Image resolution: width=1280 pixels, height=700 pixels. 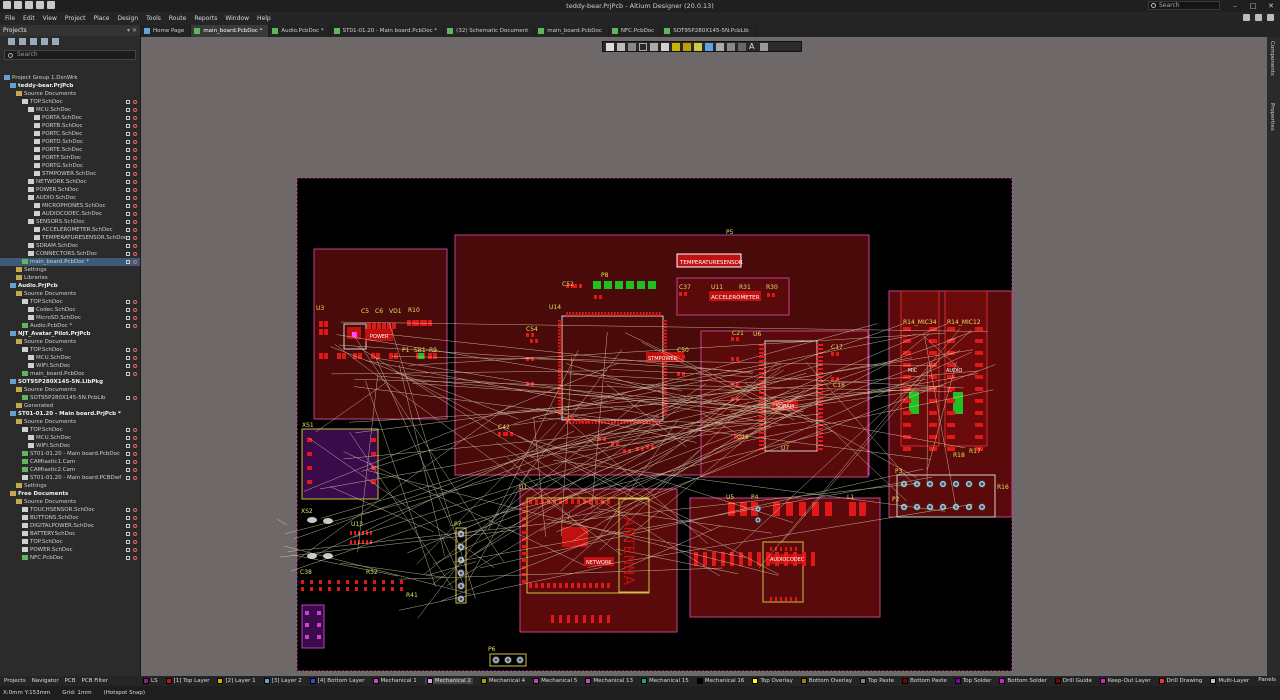 I want to click on tree-item: ST01-01.20 - Main board.PrjPcb *, so click(x=70, y=414).